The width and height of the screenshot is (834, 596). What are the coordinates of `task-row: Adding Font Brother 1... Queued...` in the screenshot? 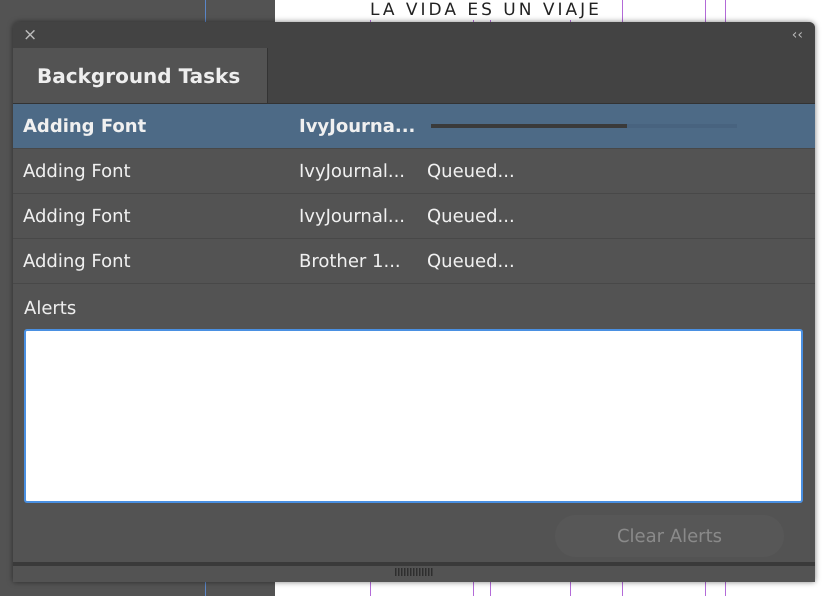 It's located at (414, 261).